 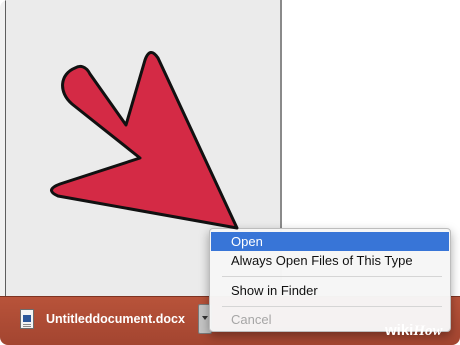 I want to click on watermark-how: How, so click(x=428, y=331).